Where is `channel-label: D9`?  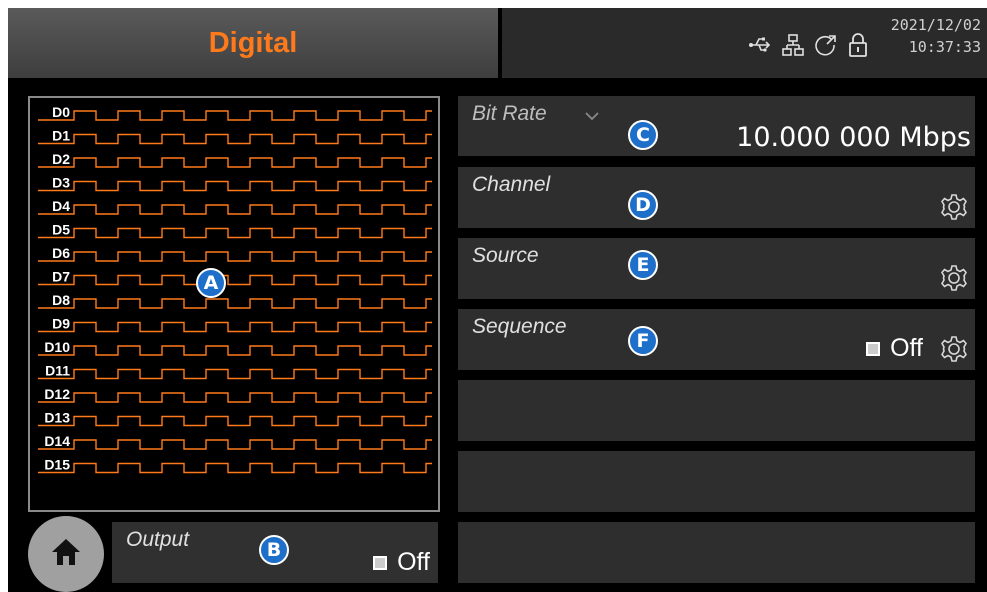
channel-label: D9 is located at coordinates (61, 324).